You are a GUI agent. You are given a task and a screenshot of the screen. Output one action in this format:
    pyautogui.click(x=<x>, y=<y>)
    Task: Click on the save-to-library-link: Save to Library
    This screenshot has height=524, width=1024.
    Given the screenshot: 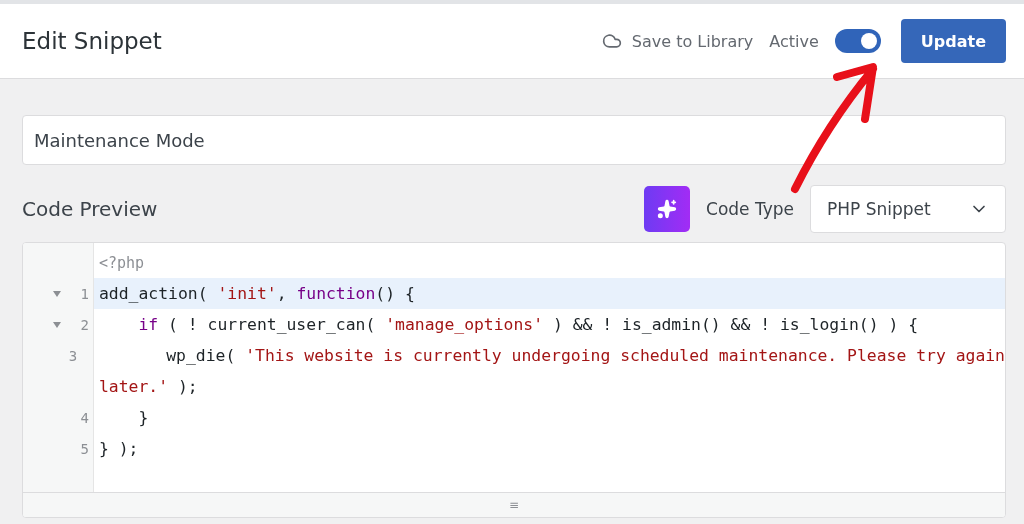 What is the action you would take?
    pyautogui.click(x=677, y=41)
    